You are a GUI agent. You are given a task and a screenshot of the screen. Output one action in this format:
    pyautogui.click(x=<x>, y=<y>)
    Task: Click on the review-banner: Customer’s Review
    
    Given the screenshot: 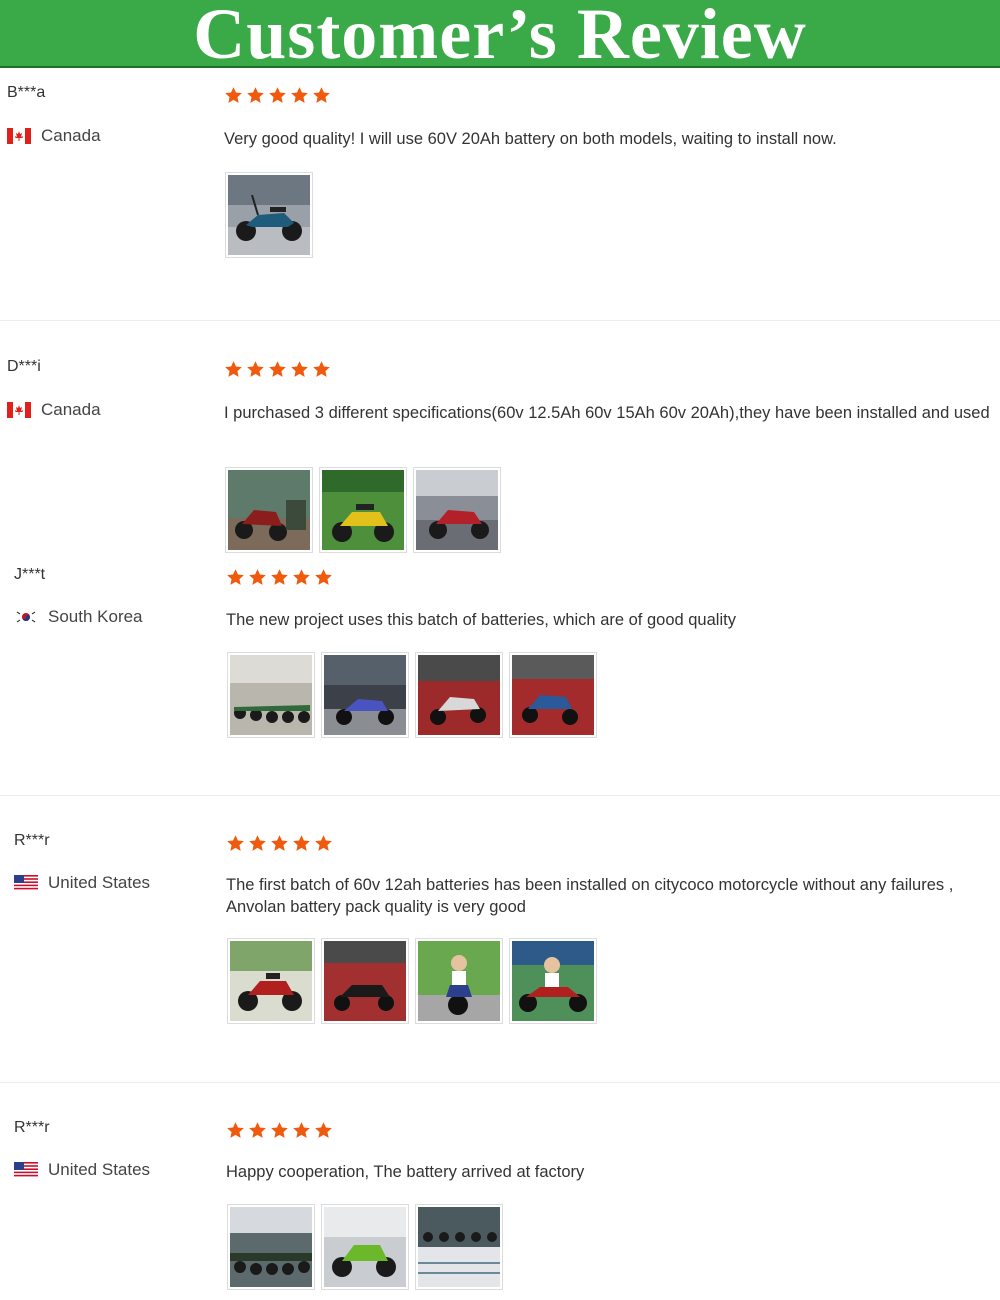 What is the action you would take?
    pyautogui.click(x=500, y=37)
    